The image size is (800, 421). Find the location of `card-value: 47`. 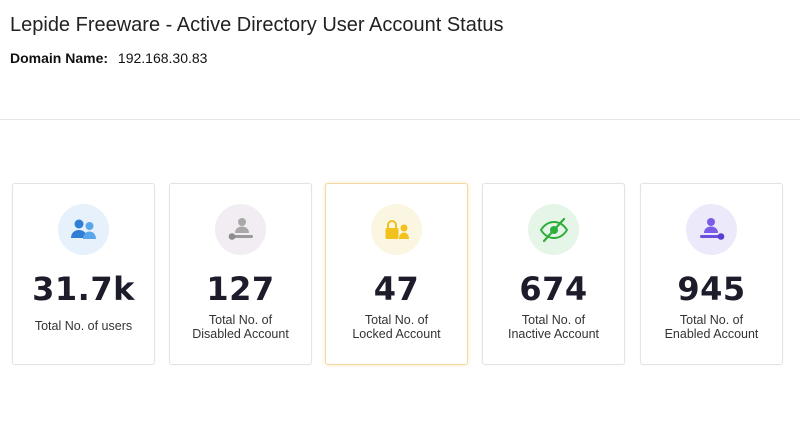

card-value: 47 is located at coordinates (396, 289).